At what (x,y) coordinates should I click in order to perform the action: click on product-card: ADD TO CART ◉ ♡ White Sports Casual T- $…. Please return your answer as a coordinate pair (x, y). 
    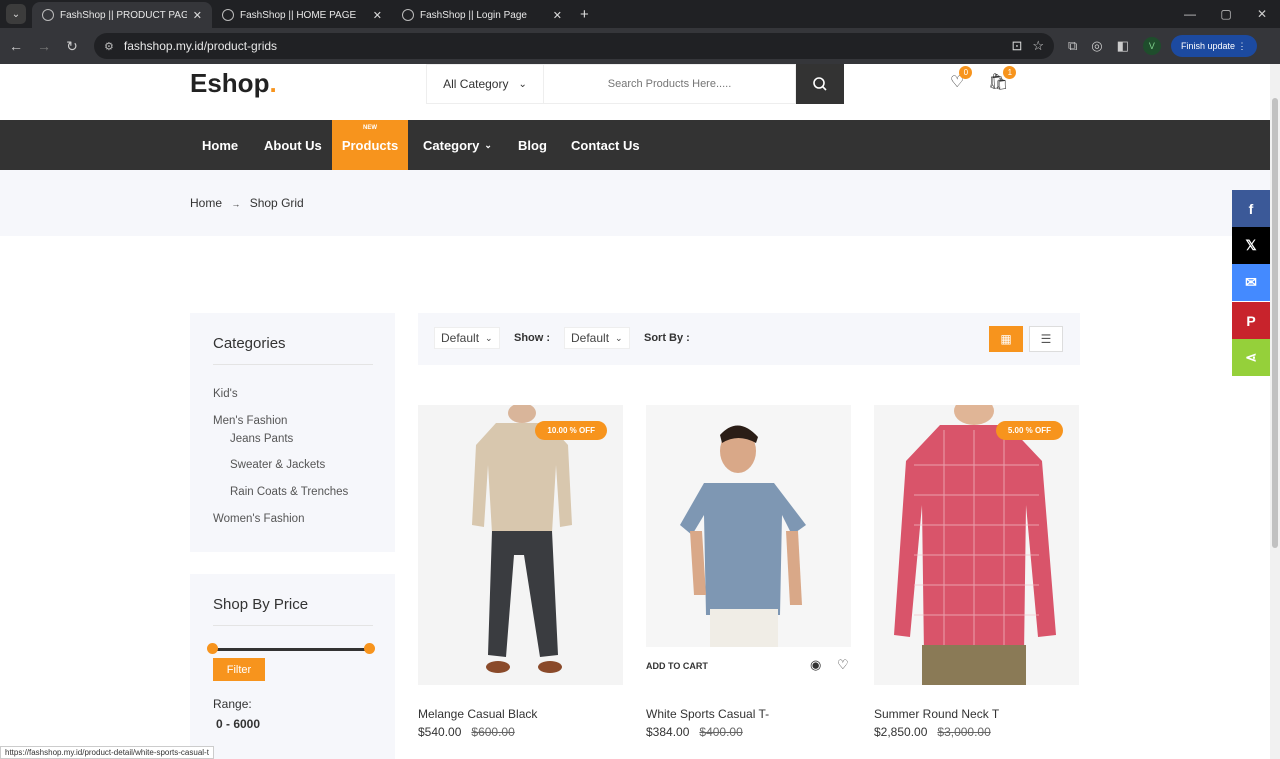
    Looking at the image, I should click on (748, 572).